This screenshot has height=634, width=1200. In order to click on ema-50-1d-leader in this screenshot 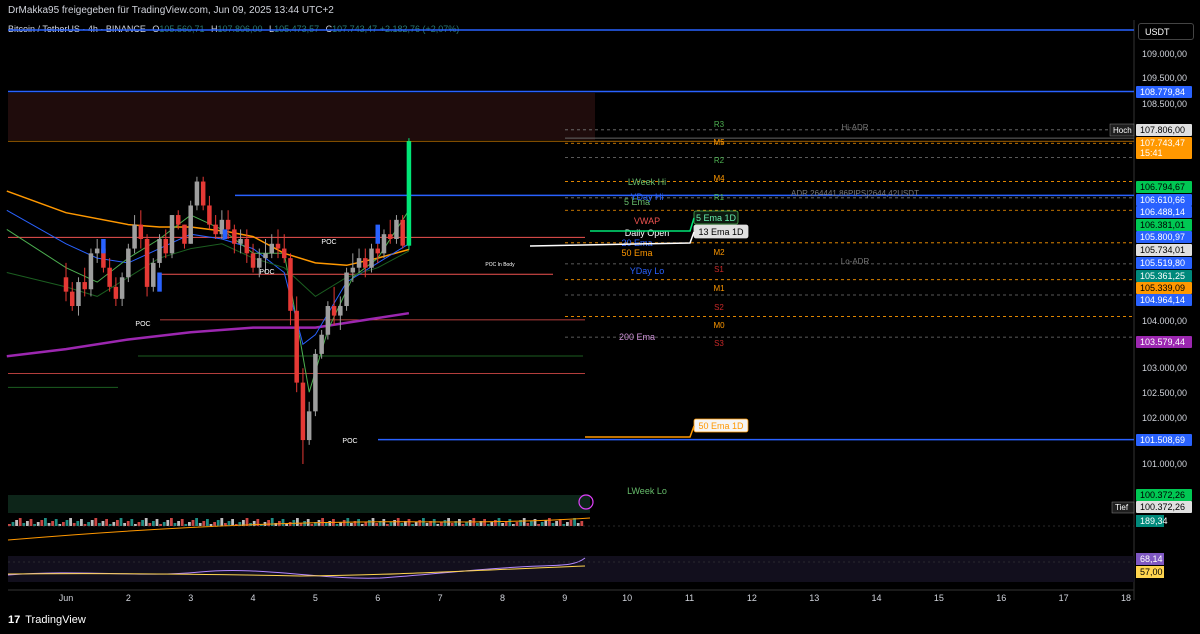, I will do `click(640, 431)`.